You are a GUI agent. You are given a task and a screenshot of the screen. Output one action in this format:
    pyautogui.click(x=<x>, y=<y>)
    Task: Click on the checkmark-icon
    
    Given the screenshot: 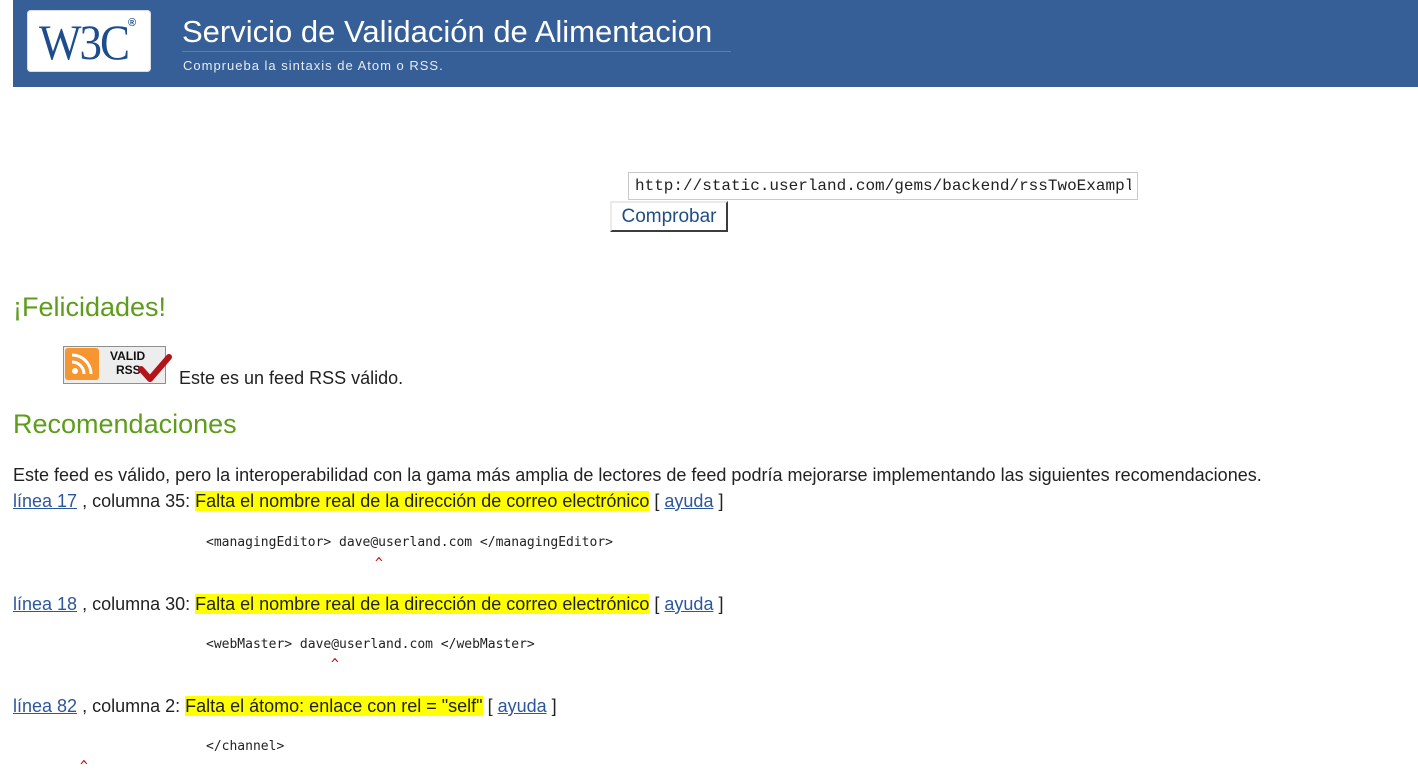 What is the action you would take?
    pyautogui.click(x=155, y=368)
    